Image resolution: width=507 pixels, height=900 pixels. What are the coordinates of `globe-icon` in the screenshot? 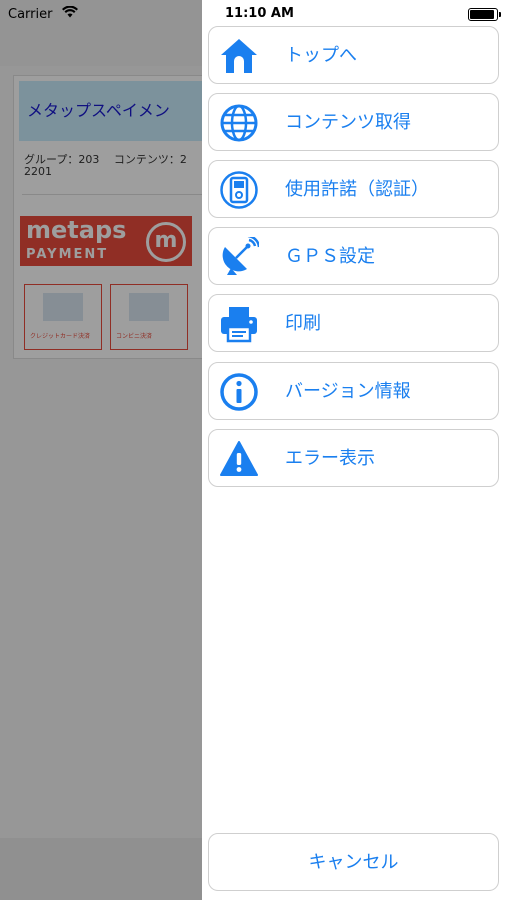 It's located at (239, 123).